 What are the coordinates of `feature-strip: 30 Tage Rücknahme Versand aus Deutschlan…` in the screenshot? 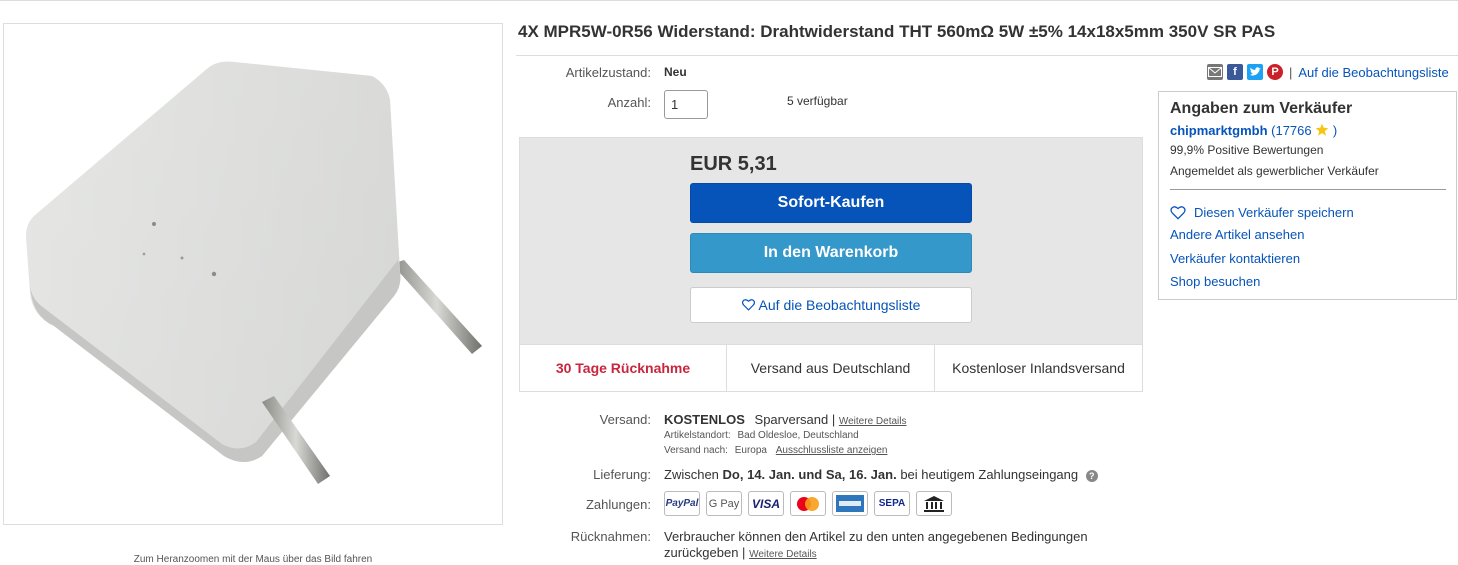 It's located at (831, 367).